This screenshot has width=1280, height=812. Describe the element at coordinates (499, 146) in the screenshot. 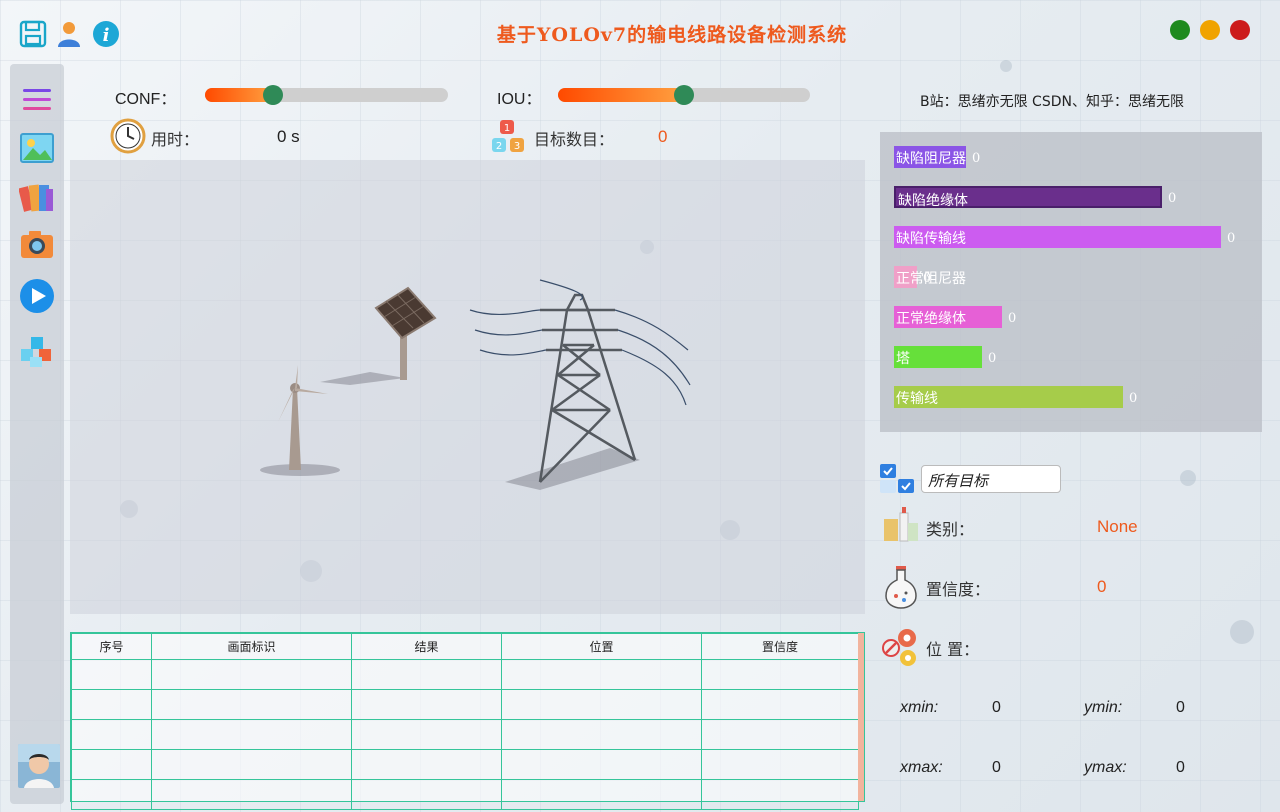

I see `svg-text: 2` at that location.